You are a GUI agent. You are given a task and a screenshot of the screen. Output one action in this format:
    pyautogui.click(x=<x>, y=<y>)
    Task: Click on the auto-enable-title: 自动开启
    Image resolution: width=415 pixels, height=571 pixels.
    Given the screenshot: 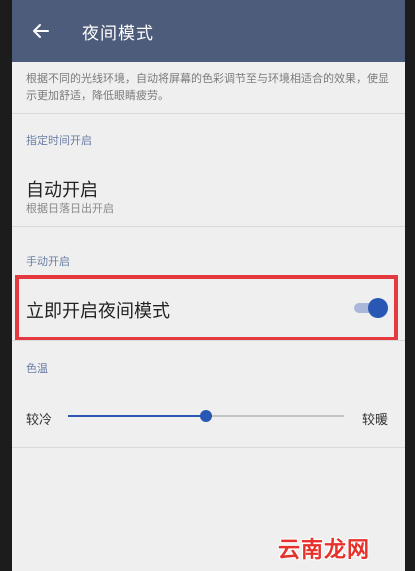 What is the action you would take?
    pyautogui.click(x=62, y=190)
    